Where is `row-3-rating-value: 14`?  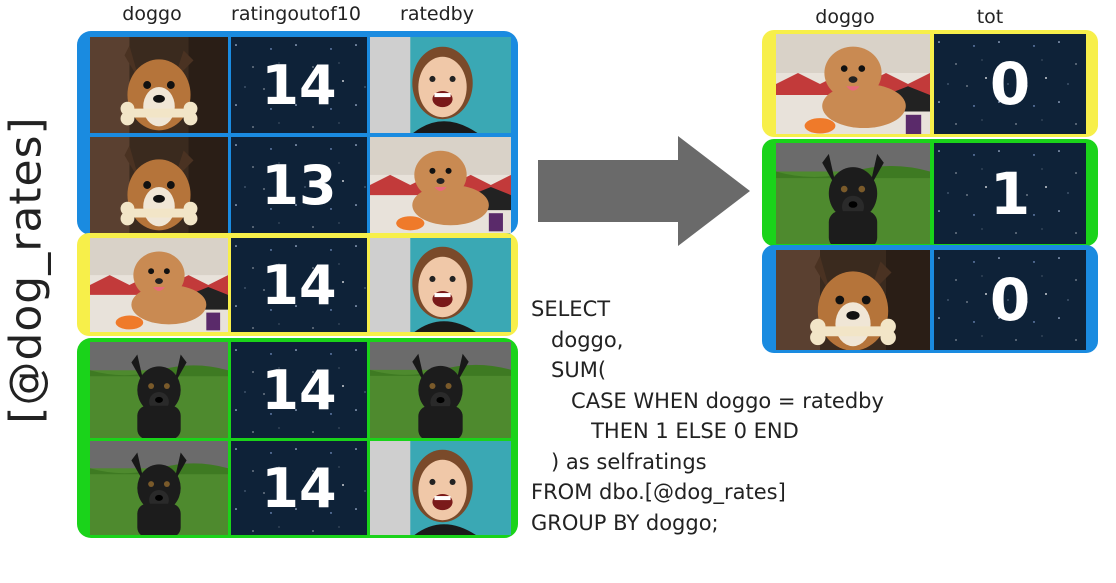 row-3-rating-value: 14 is located at coordinates (299, 390).